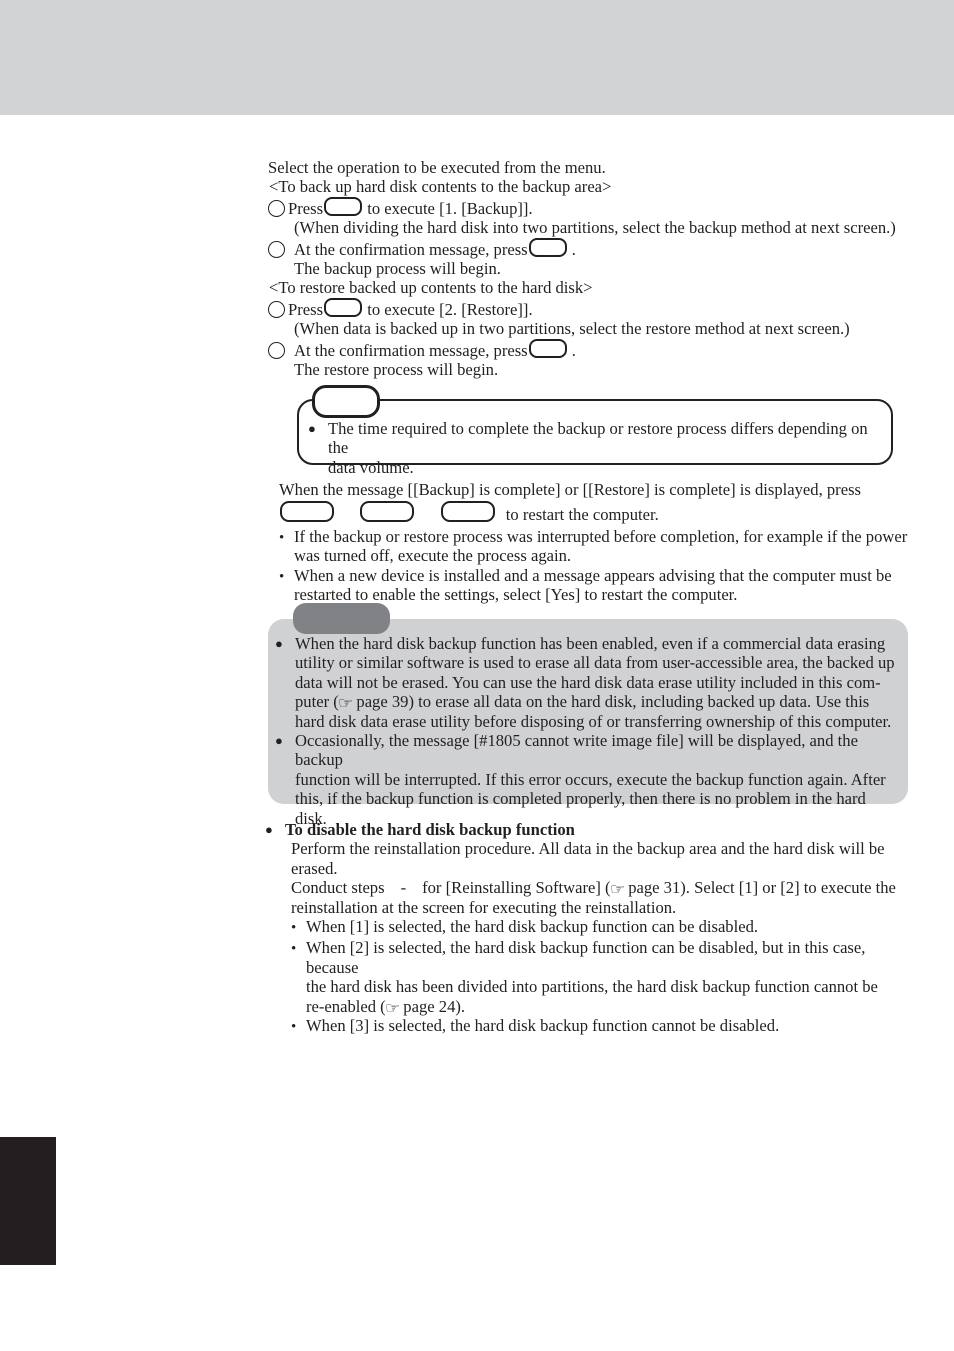  What do you see at coordinates (435, 248) in the screenshot?
I see `backup-step-2-text: At the confirmation message, press .` at bounding box center [435, 248].